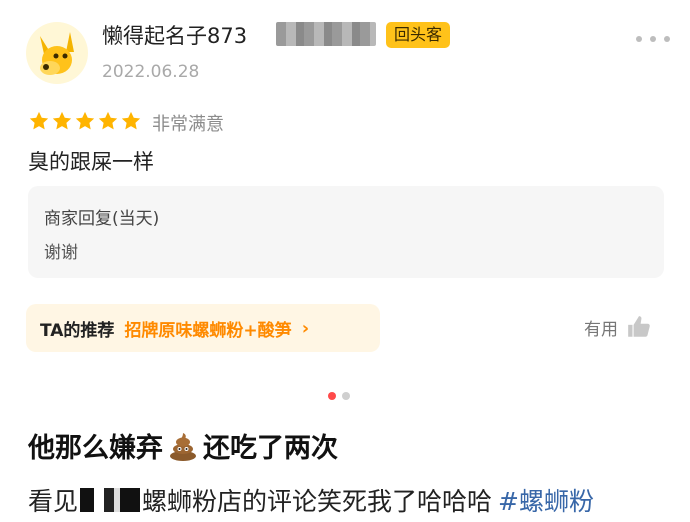  What do you see at coordinates (418, 35) in the screenshot?
I see `returning-customer-badge: 回头客` at bounding box center [418, 35].